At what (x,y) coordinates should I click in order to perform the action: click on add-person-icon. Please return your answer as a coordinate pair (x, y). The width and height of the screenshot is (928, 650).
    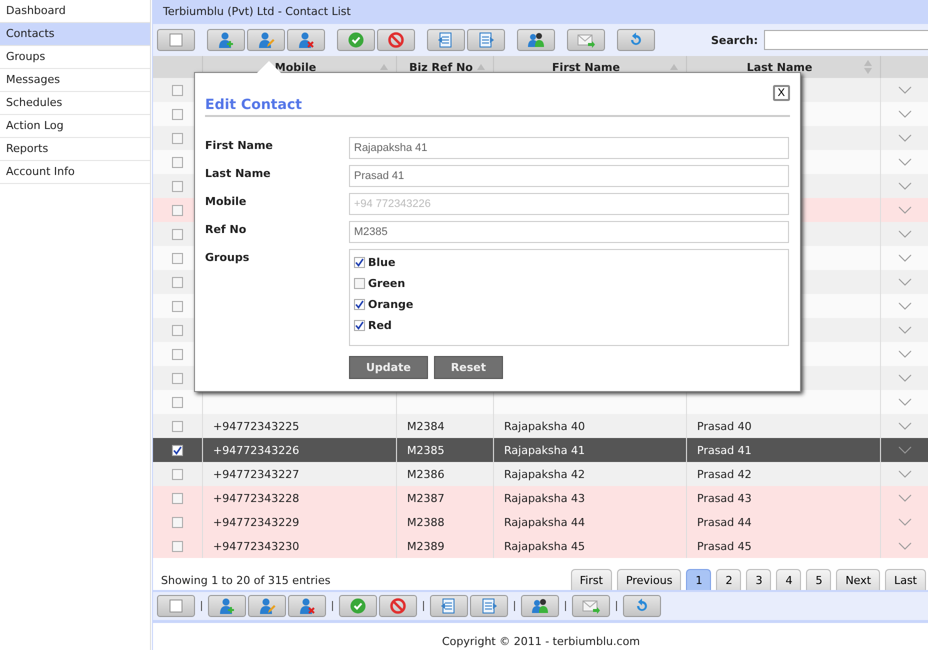
    Looking at the image, I should click on (227, 606).